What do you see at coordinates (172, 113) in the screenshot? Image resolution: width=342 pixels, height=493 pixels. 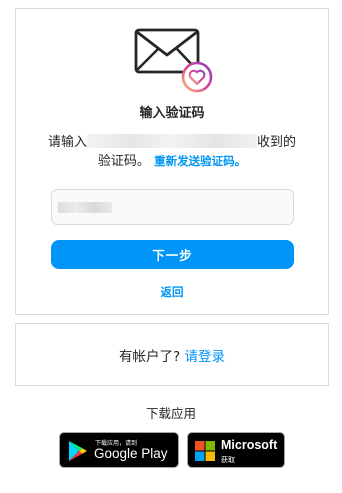 I see `page-title: 输入验证码` at bounding box center [172, 113].